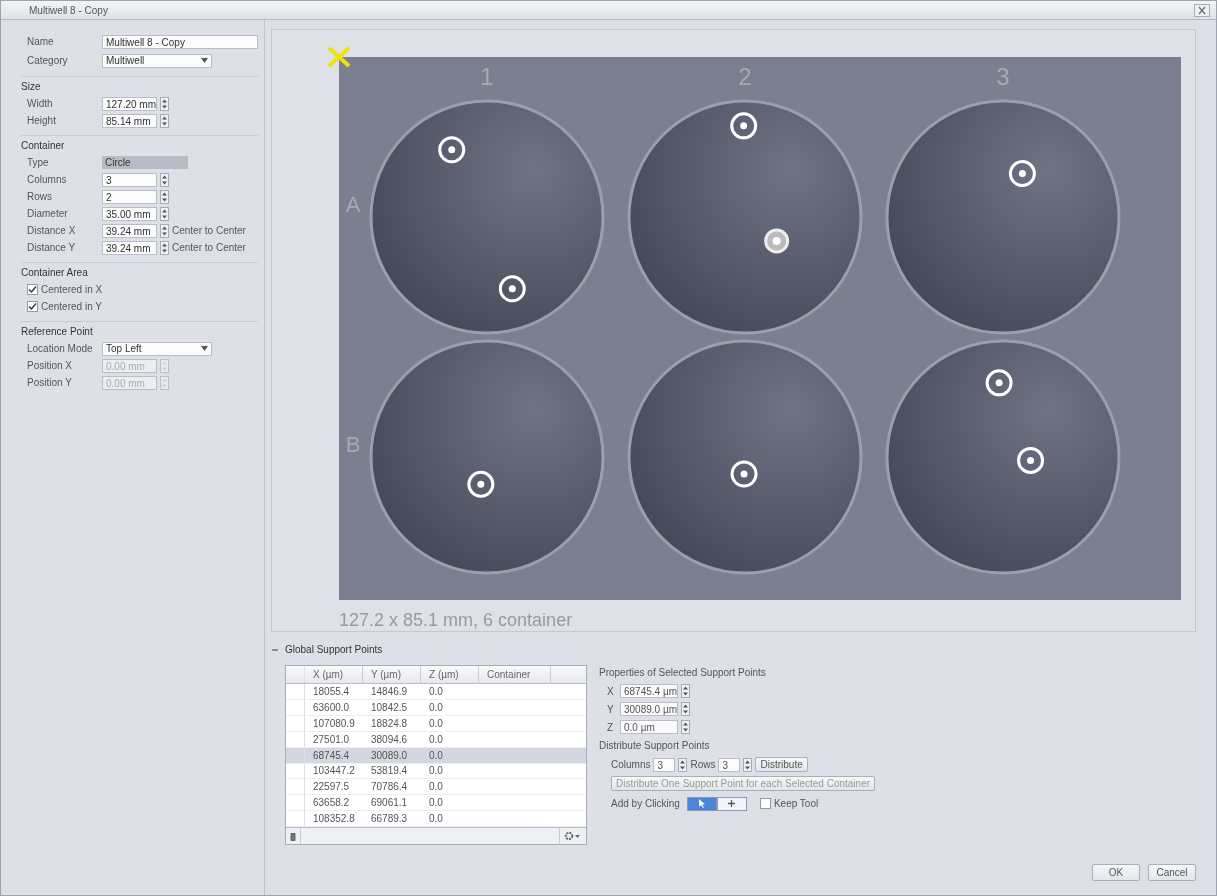 The image size is (1217, 896). I want to click on close-icon, so click(1202, 10).